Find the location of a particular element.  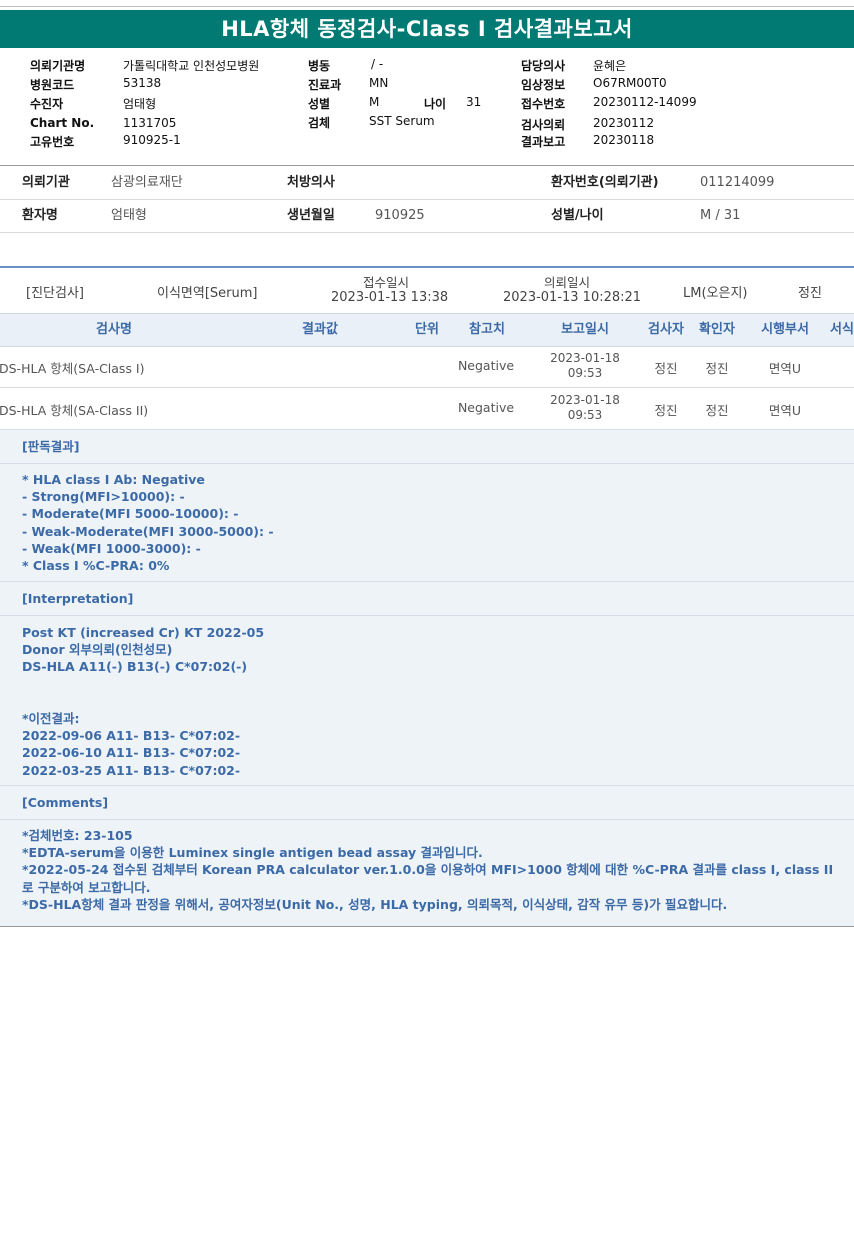

tester: 정진 is located at coordinates (666, 368).